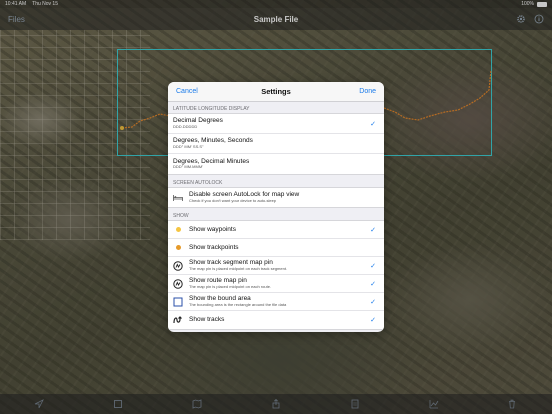 The image size is (552, 414). I want to click on option-degrees-minutes-seconds: Degrees, Minutes, Seconds DDD° MM' SS.S", so click(276, 144).